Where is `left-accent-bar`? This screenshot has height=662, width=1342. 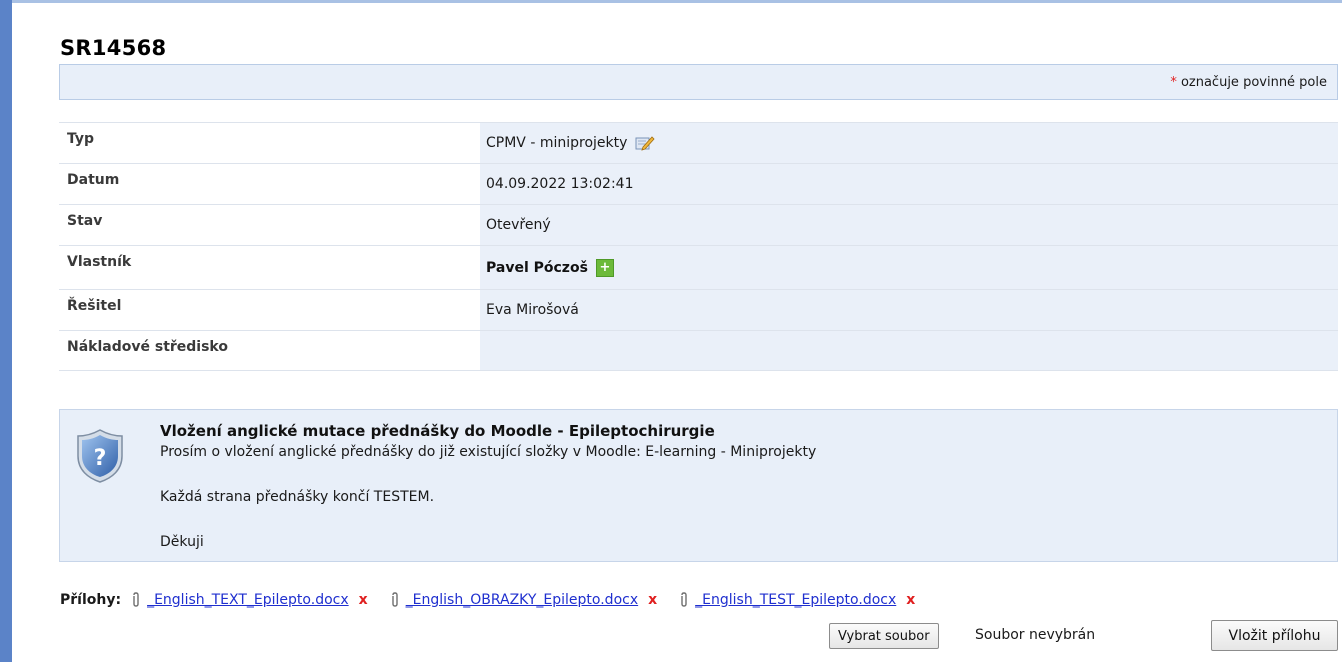
left-accent-bar is located at coordinates (6, 331).